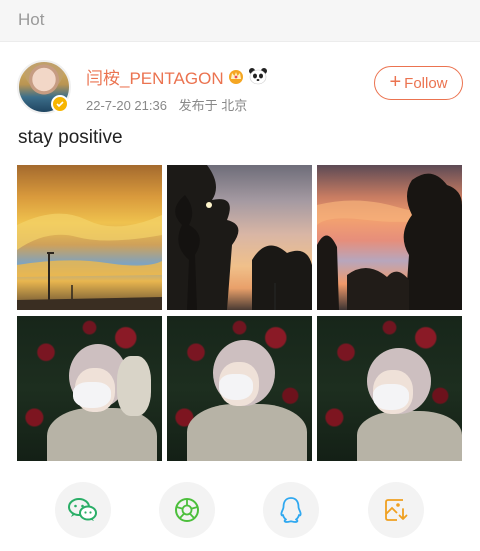 Image resolution: width=480 pixels, height=551 pixels. Describe the element at coordinates (426, 83) in the screenshot. I see `follow-label: Follow` at that location.